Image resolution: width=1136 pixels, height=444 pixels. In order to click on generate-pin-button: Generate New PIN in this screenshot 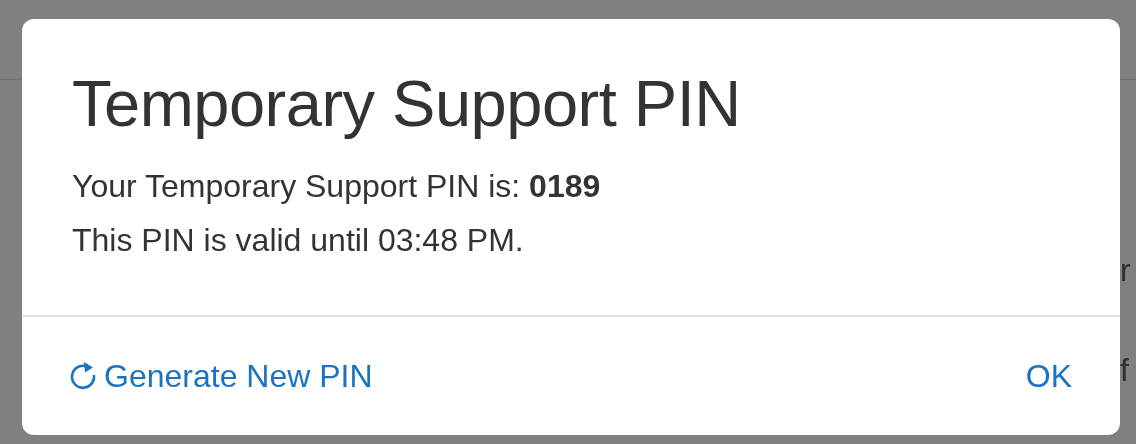, I will do `click(220, 376)`.